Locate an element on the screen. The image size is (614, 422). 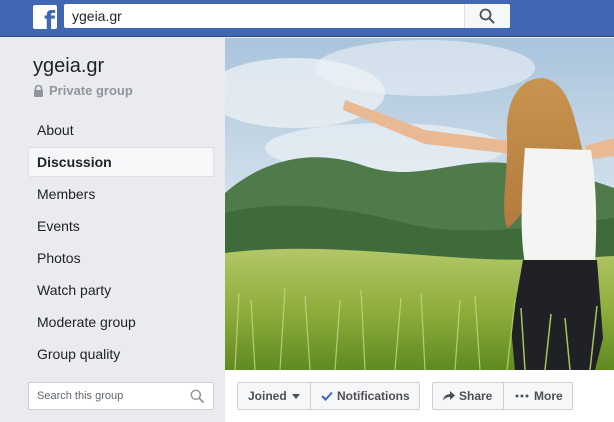
share-button: Share is located at coordinates (468, 396).